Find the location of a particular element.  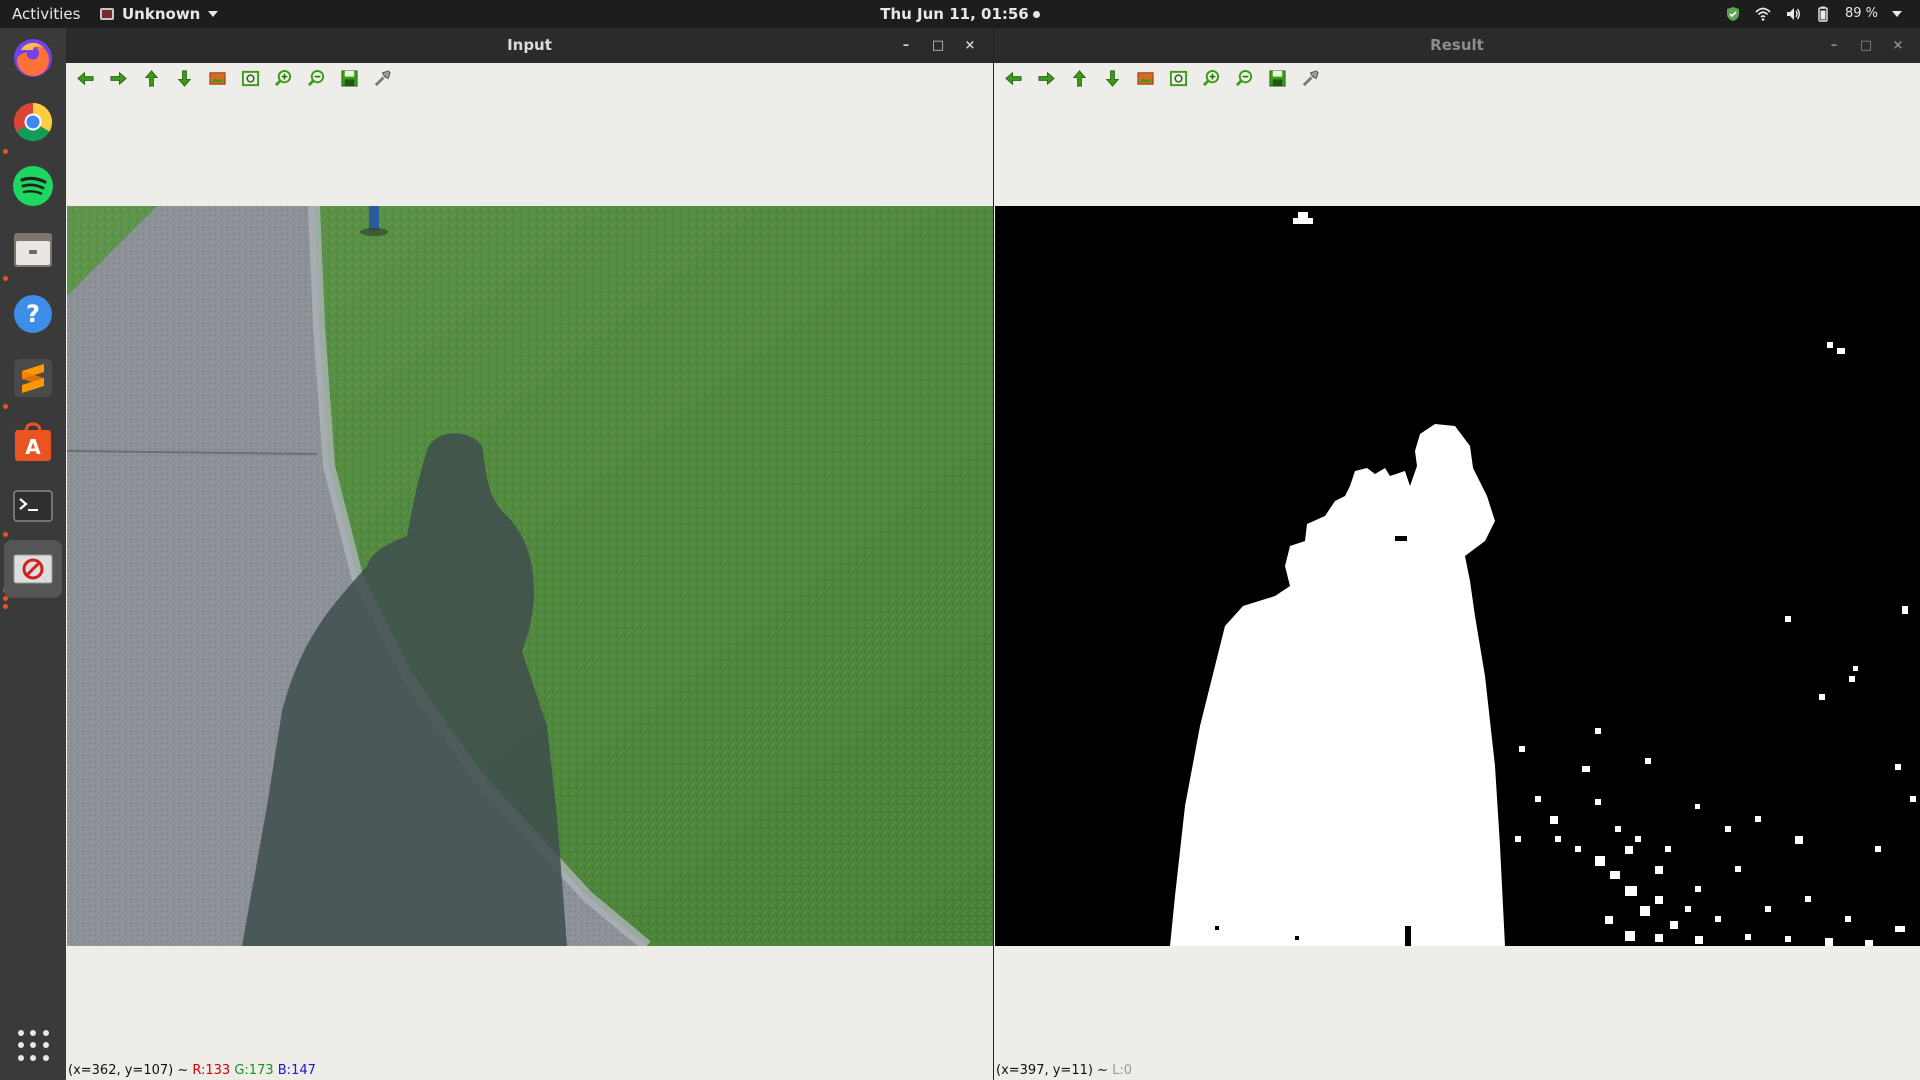

pixel-l-value: L:0 is located at coordinates (1122, 1070).